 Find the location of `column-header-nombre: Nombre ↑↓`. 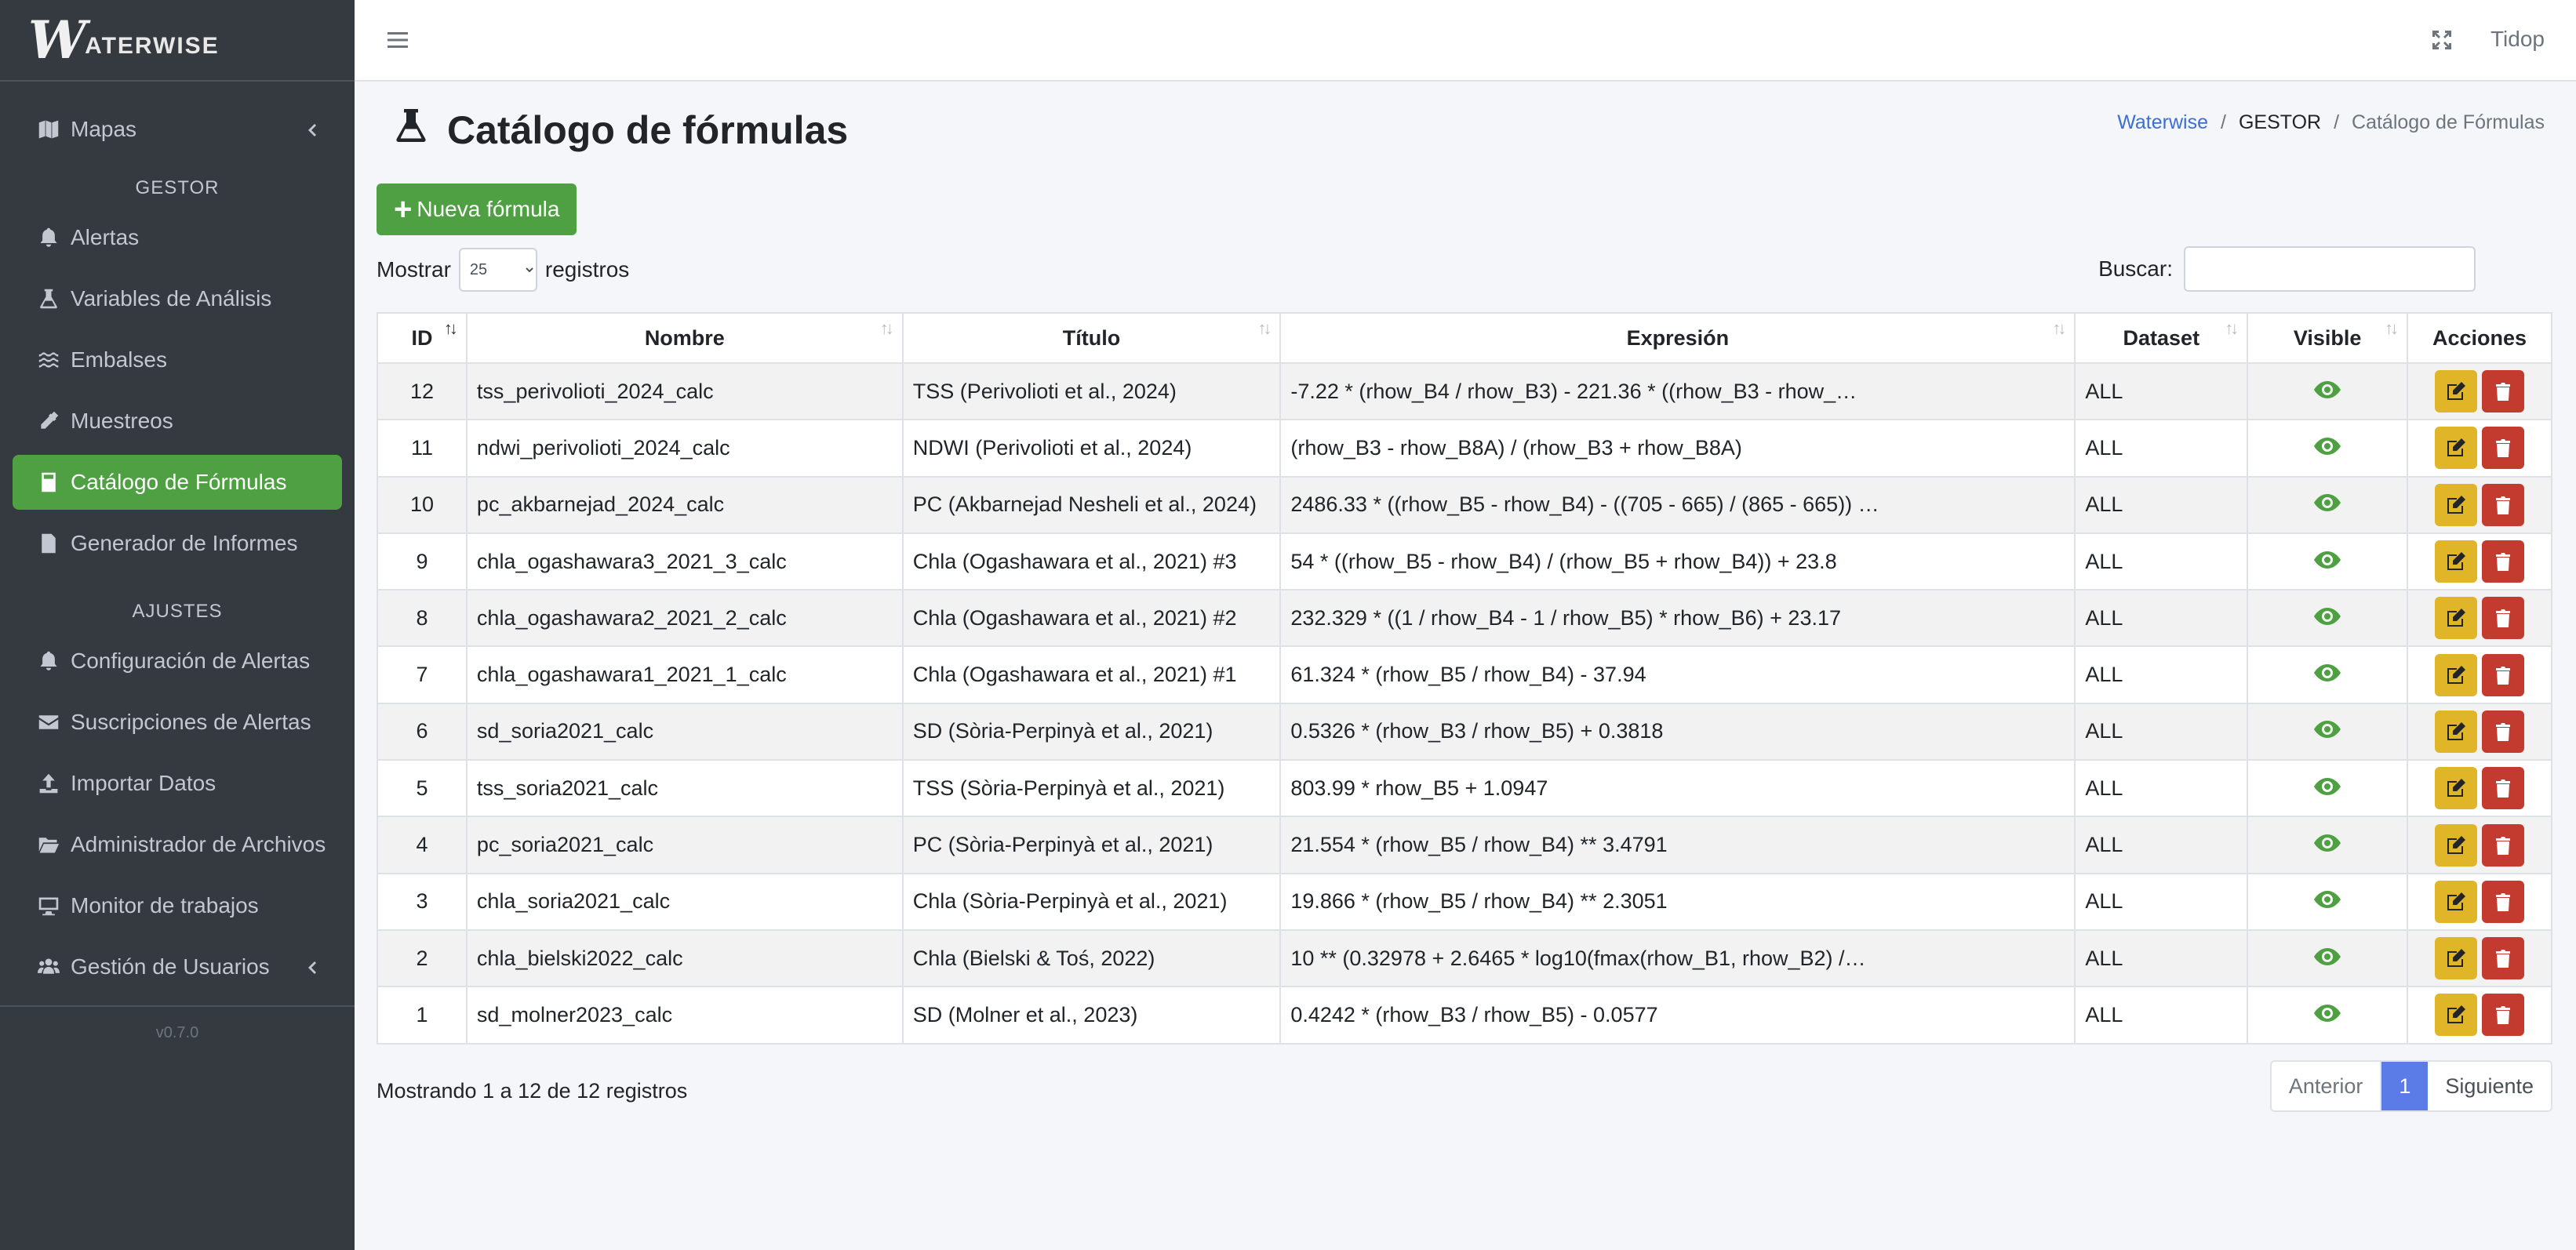

column-header-nombre: Nombre ↑↓ is located at coordinates (684, 338).